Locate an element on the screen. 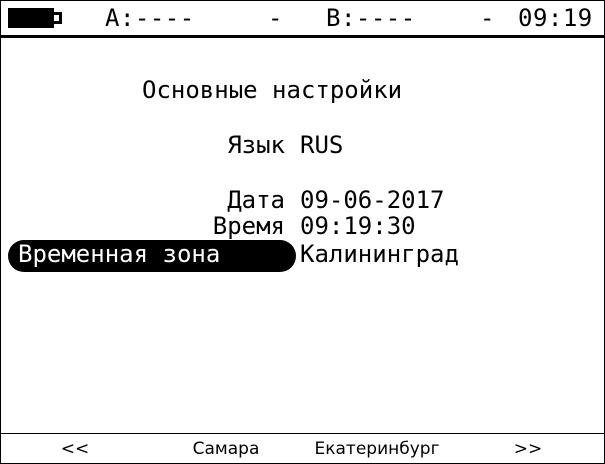  channel-a-status: A:---- is located at coordinates (150, 18).